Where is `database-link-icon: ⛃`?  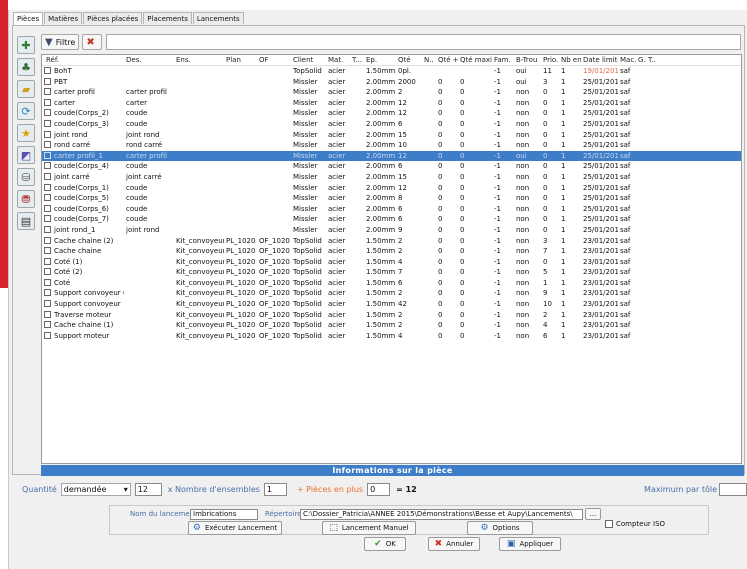
database-link-icon: ⛃ is located at coordinates (26, 199).